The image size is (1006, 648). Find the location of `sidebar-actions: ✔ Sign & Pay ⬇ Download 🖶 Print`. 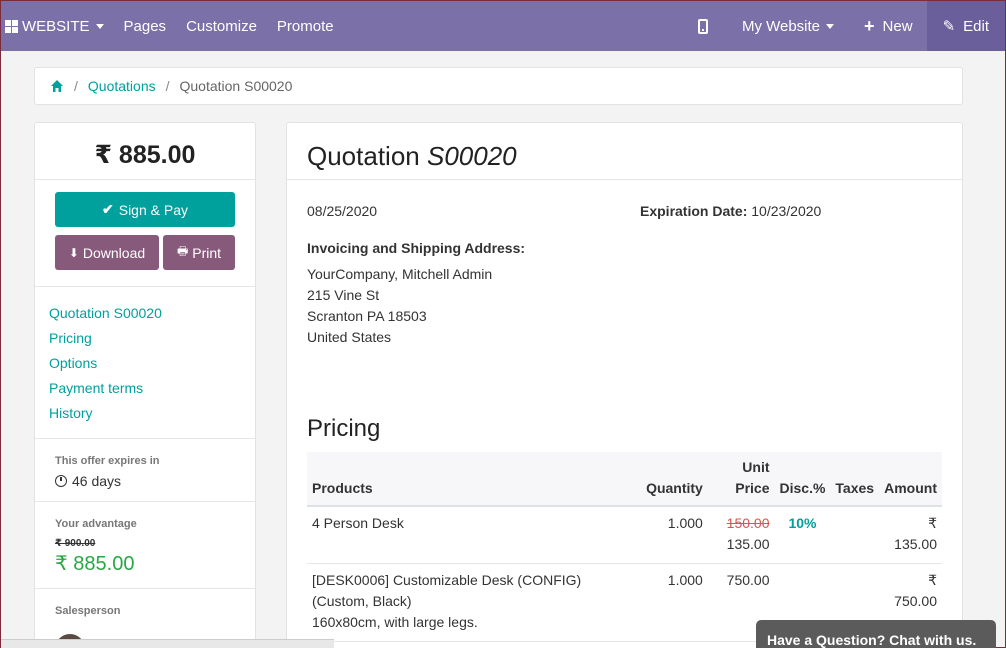

sidebar-actions: ✔ Sign & Pay ⬇ Download 🖶 Print is located at coordinates (145, 233).